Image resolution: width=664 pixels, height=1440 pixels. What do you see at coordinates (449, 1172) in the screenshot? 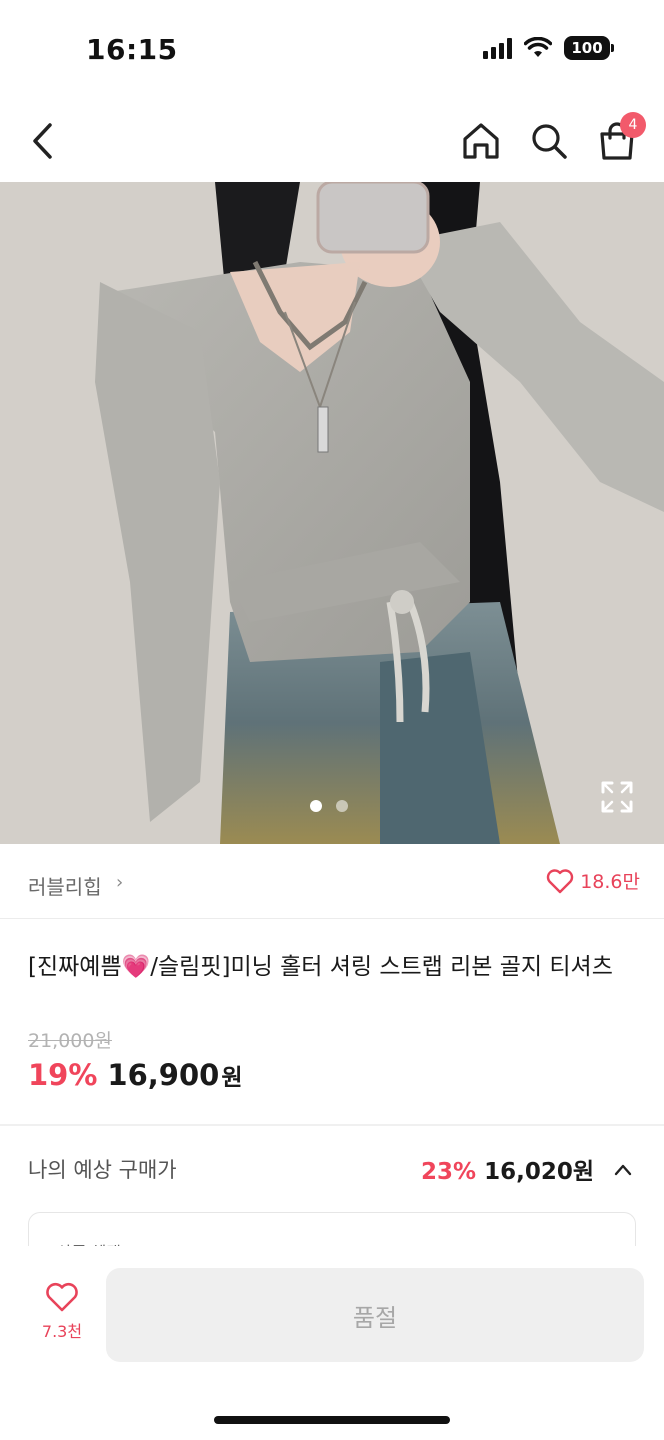
I see `expected-discount-rate: 23%` at bounding box center [449, 1172].